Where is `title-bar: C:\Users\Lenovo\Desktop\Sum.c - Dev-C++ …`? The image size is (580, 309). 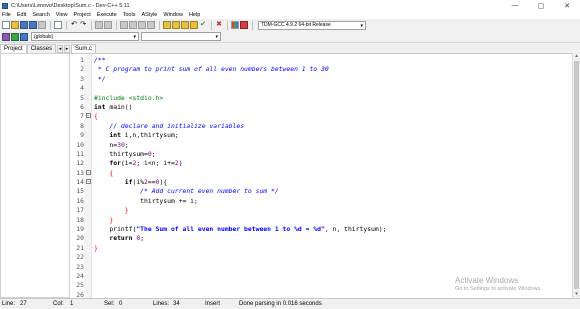 title-bar: C:\Users\Lenovo\Desktop\Sum.c - Dev-C++ … is located at coordinates (290, 5).